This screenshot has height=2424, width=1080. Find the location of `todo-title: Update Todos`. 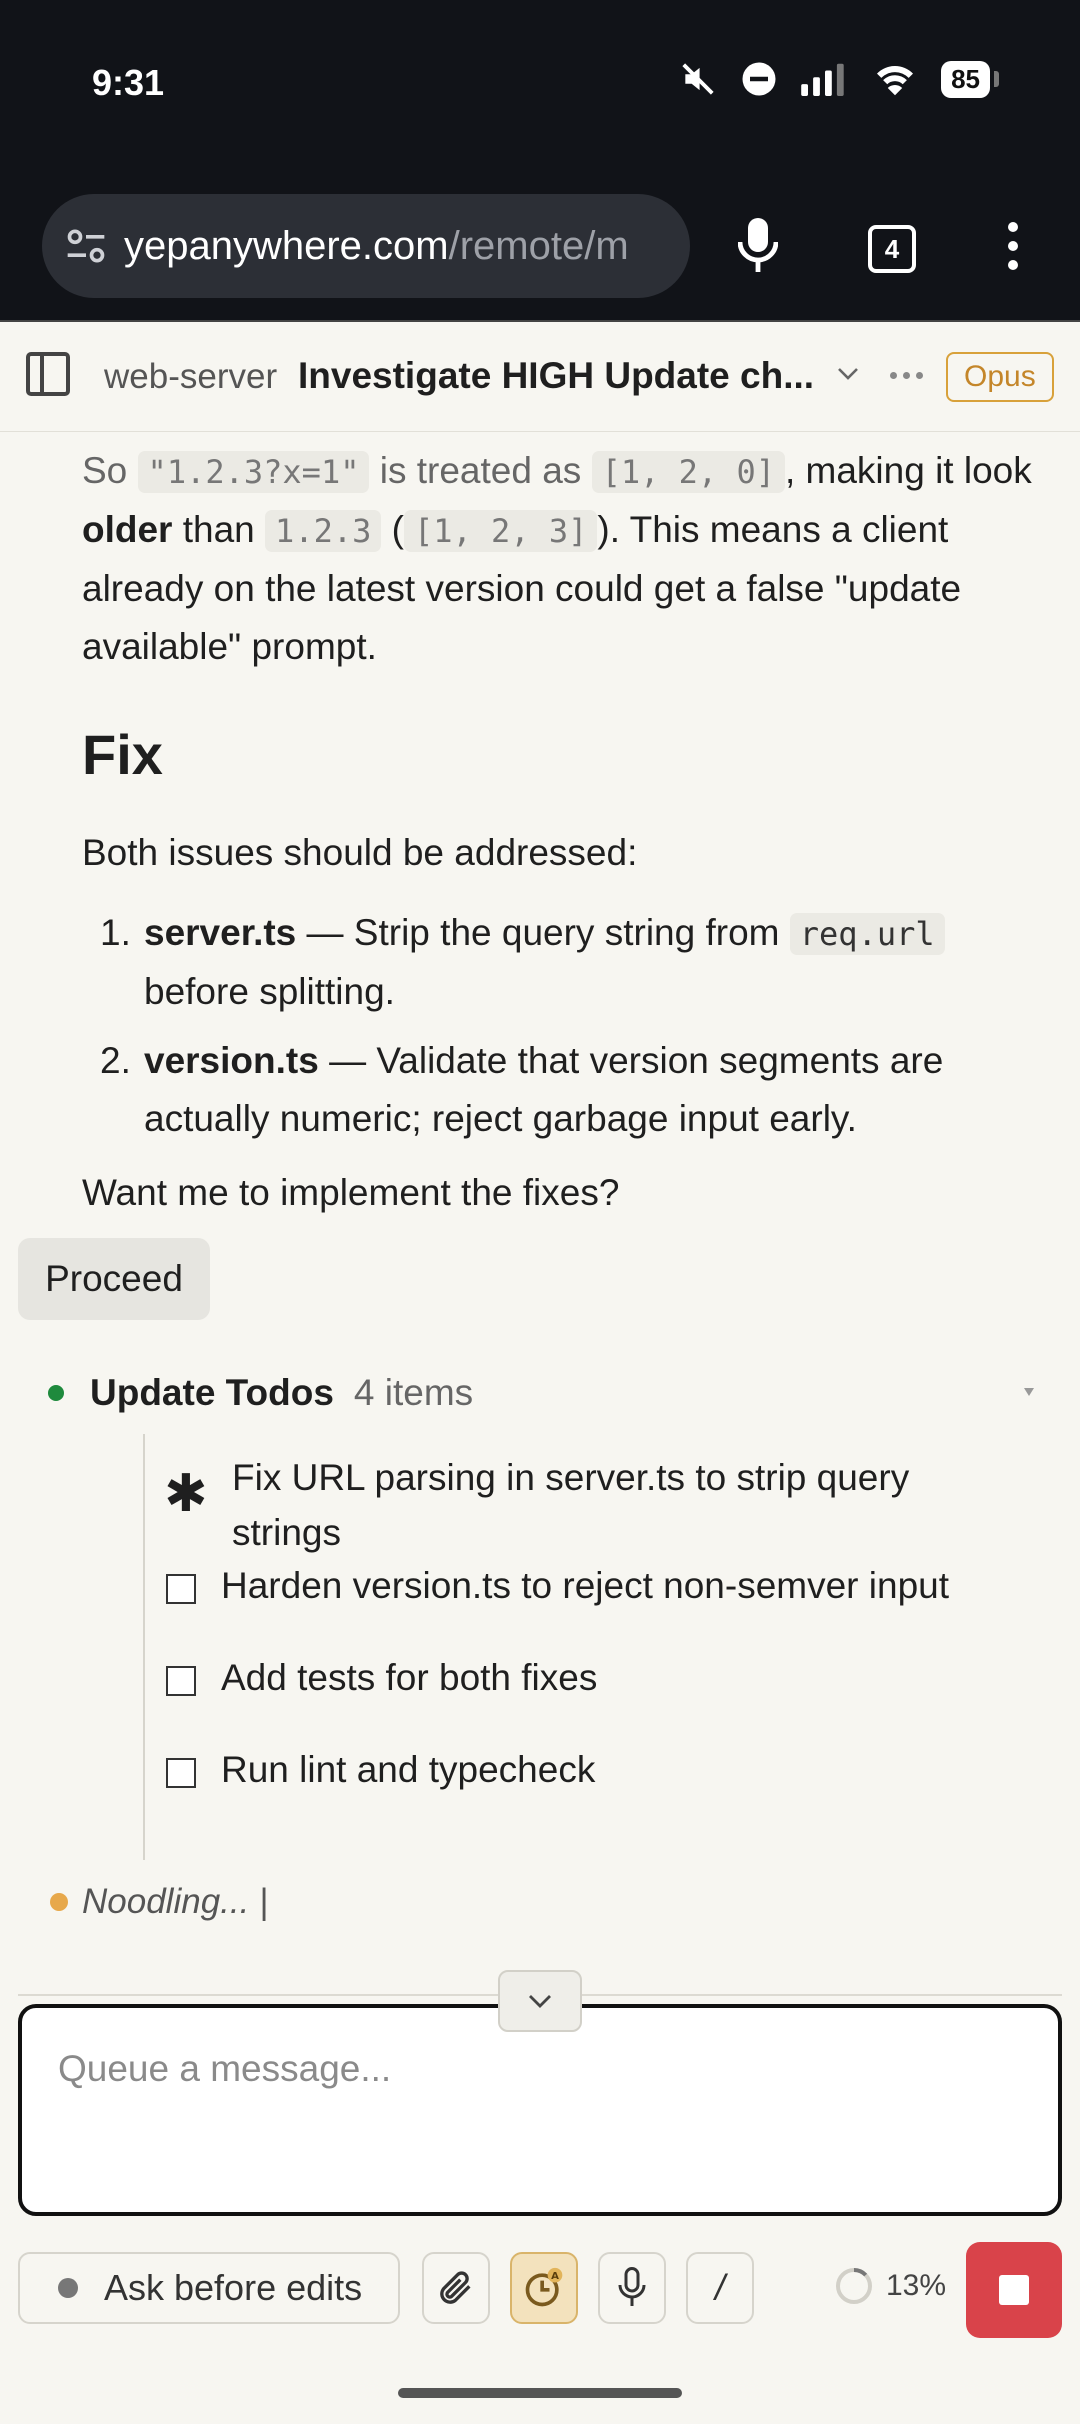

todo-title: Update Todos is located at coordinates (212, 1392).